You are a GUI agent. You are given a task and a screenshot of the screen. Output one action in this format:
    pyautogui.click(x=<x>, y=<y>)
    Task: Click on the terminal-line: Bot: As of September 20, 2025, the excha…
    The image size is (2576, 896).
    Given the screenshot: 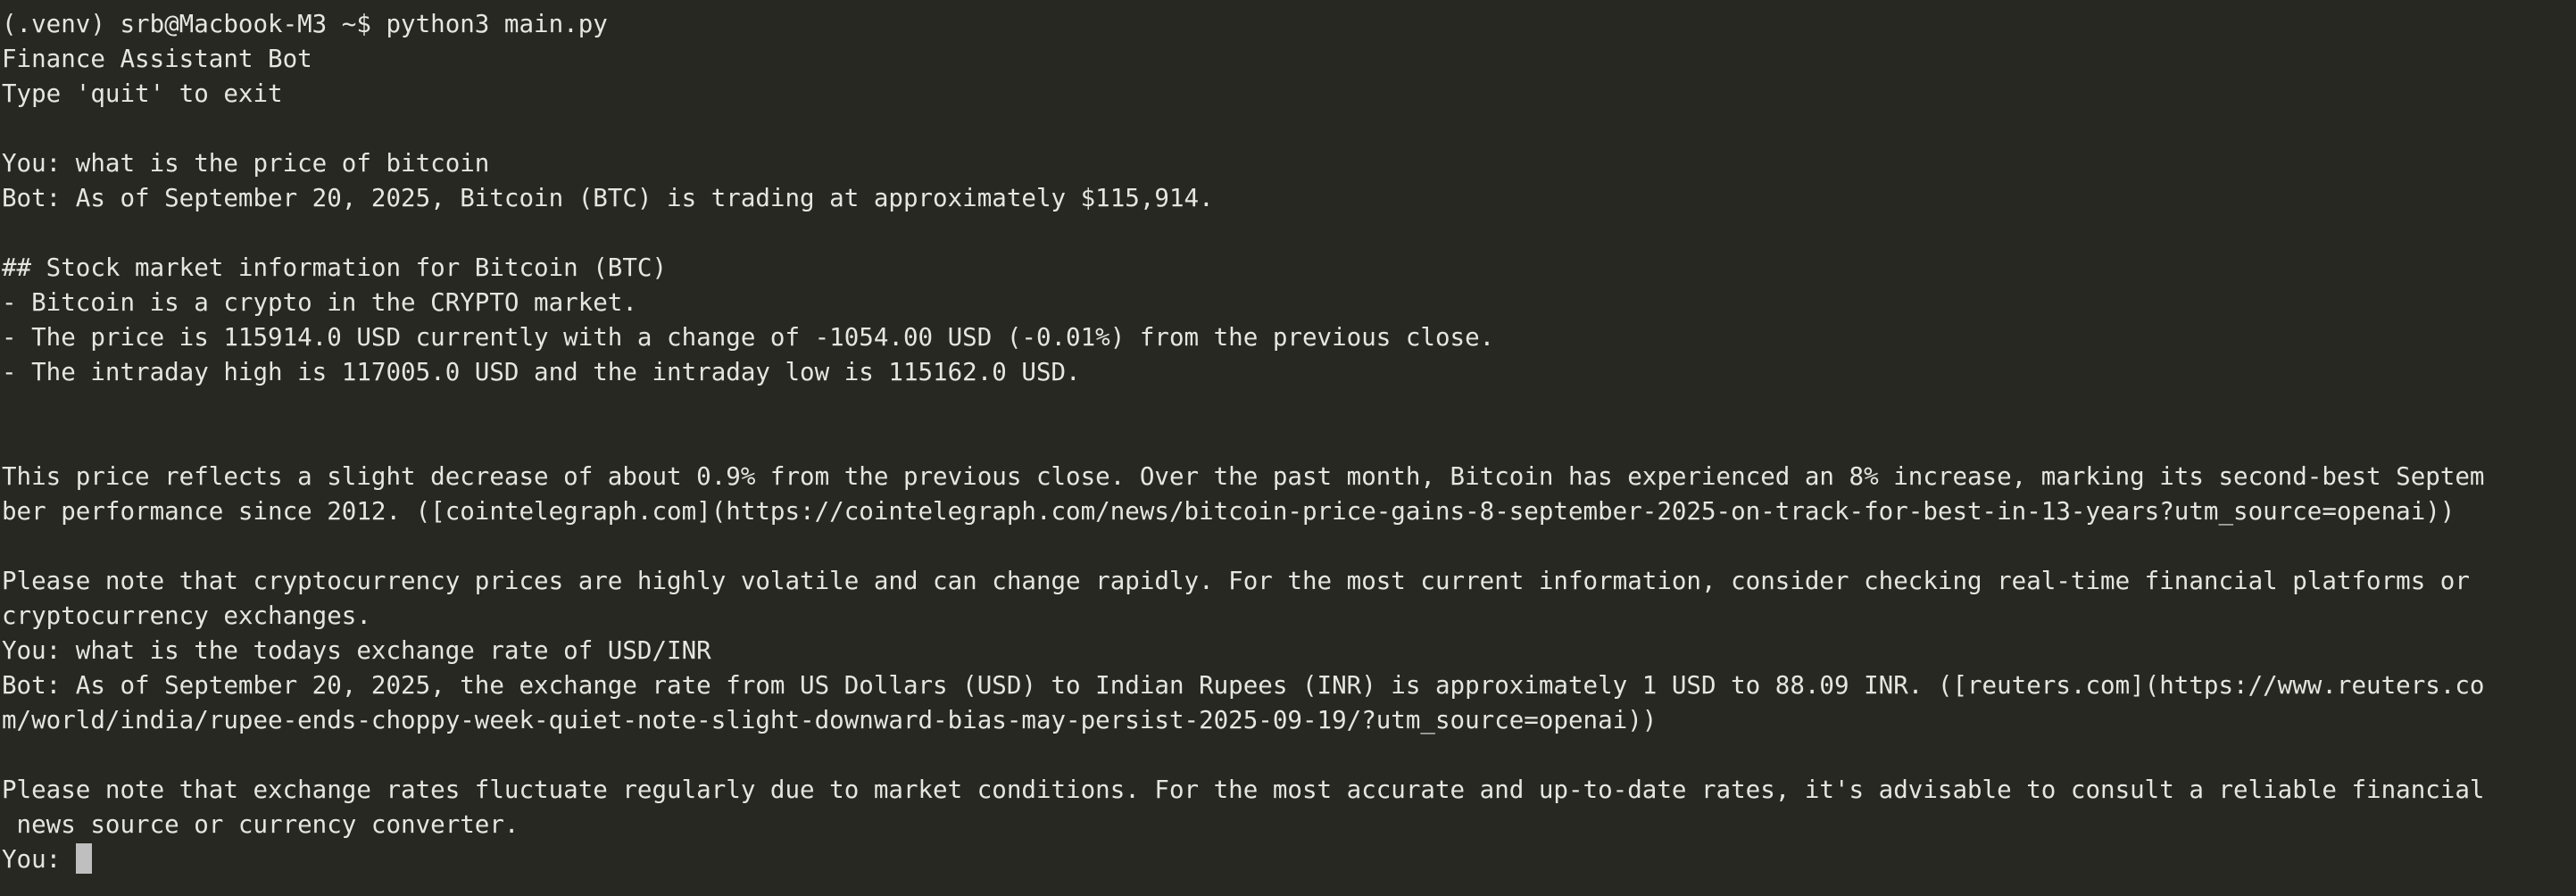 What is the action you would take?
    pyautogui.click(x=1244, y=685)
    